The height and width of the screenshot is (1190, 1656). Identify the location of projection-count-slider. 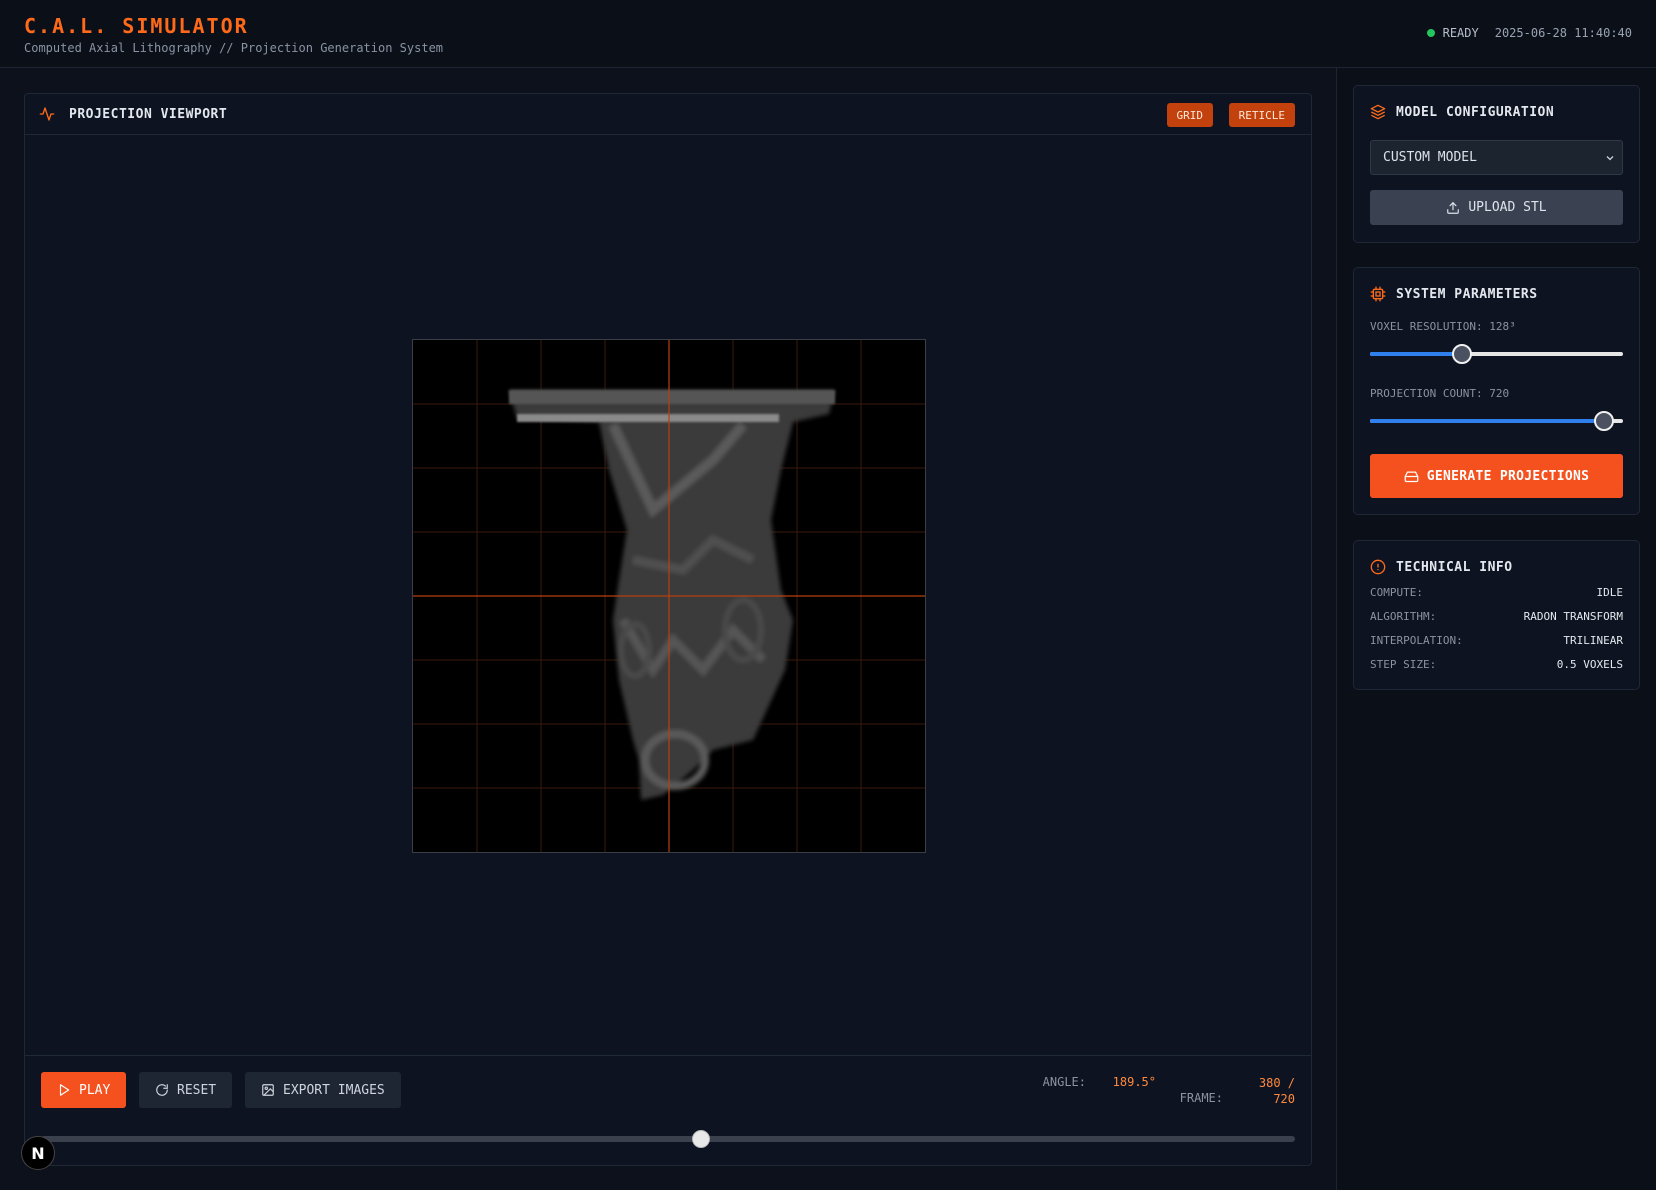
(1496, 421).